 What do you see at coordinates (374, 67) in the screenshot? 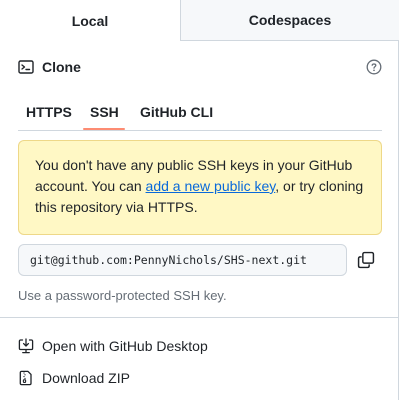
I see `question-circle-icon` at bounding box center [374, 67].